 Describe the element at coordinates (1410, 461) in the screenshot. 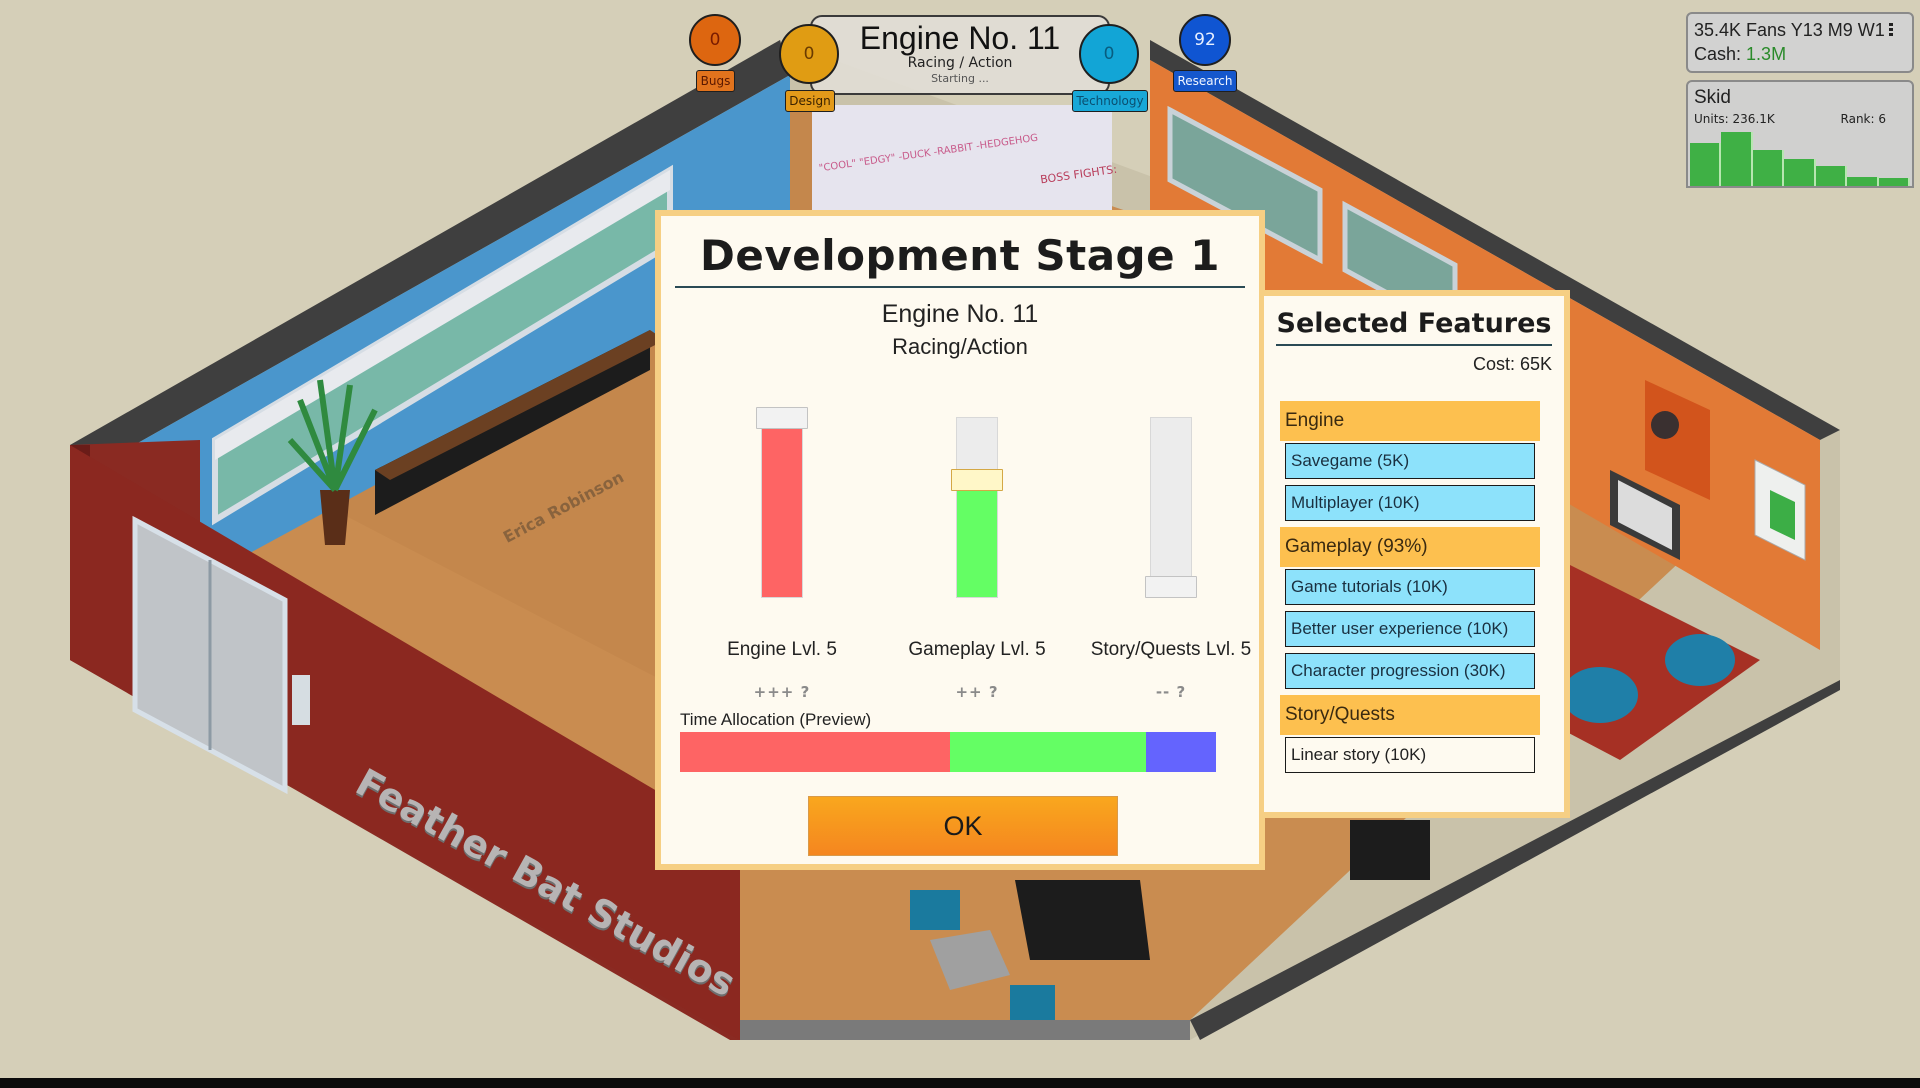

I see `feature-item: Savegame (5K)` at that location.